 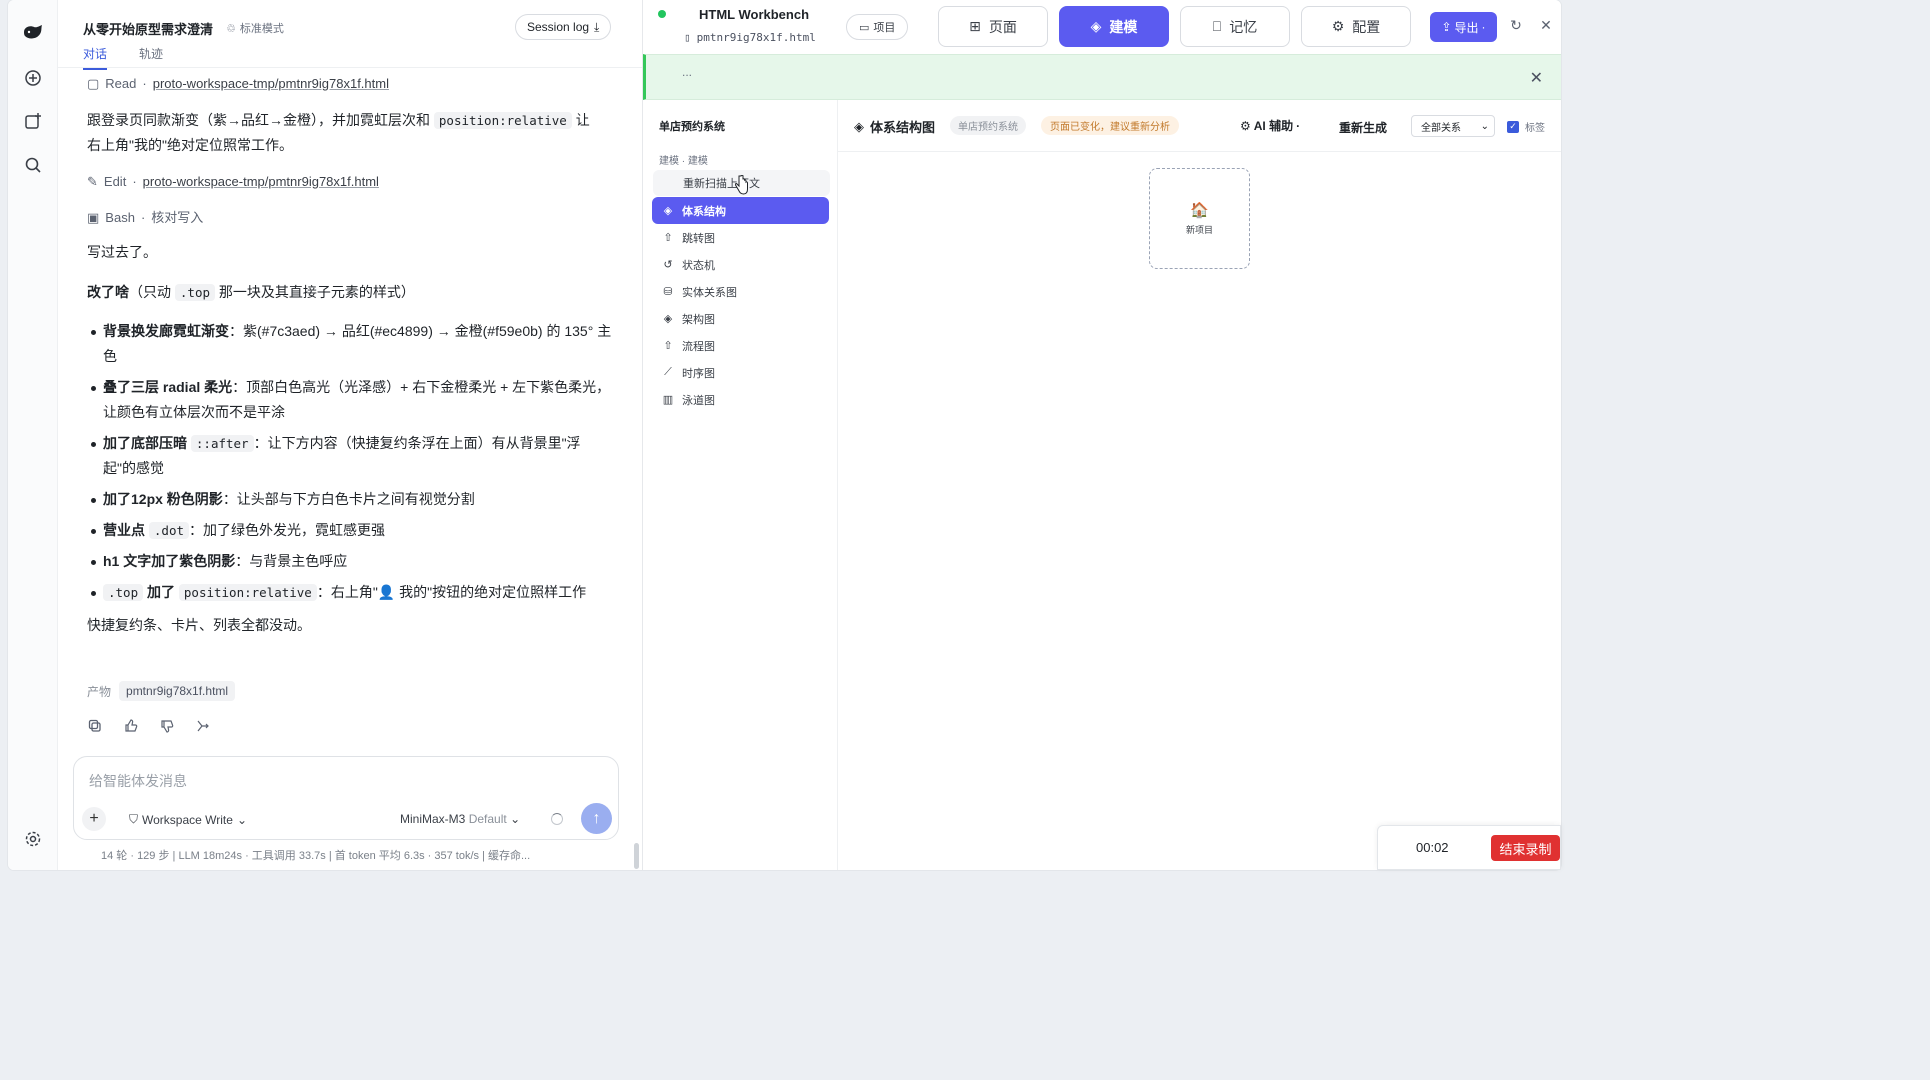 I want to click on sidebar-item-navigation: ⇧ 跳转图, so click(x=740, y=237).